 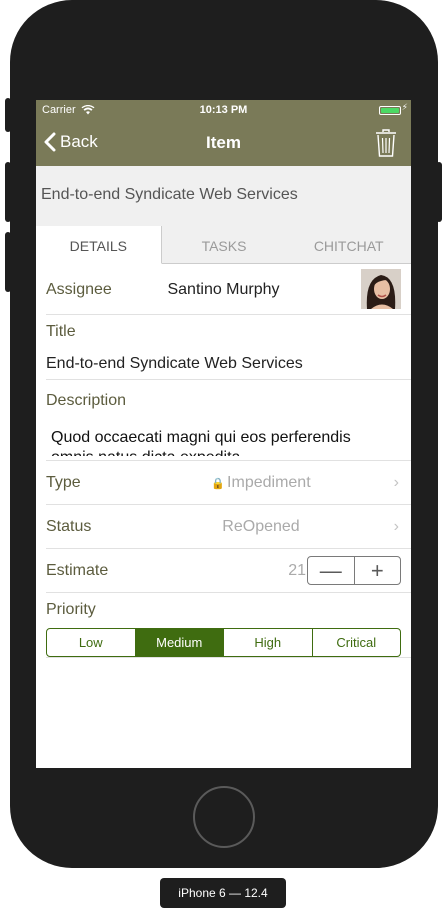 I want to click on description-label: Description, so click(x=86, y=400).